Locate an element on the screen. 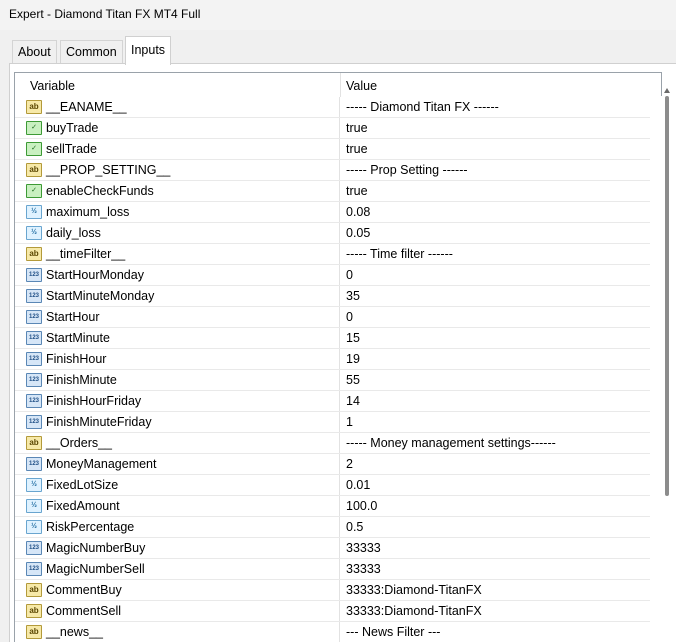 This screenshot has width=676, height=642. variable-name: CommentBuy is located at coordinates (84, 590).